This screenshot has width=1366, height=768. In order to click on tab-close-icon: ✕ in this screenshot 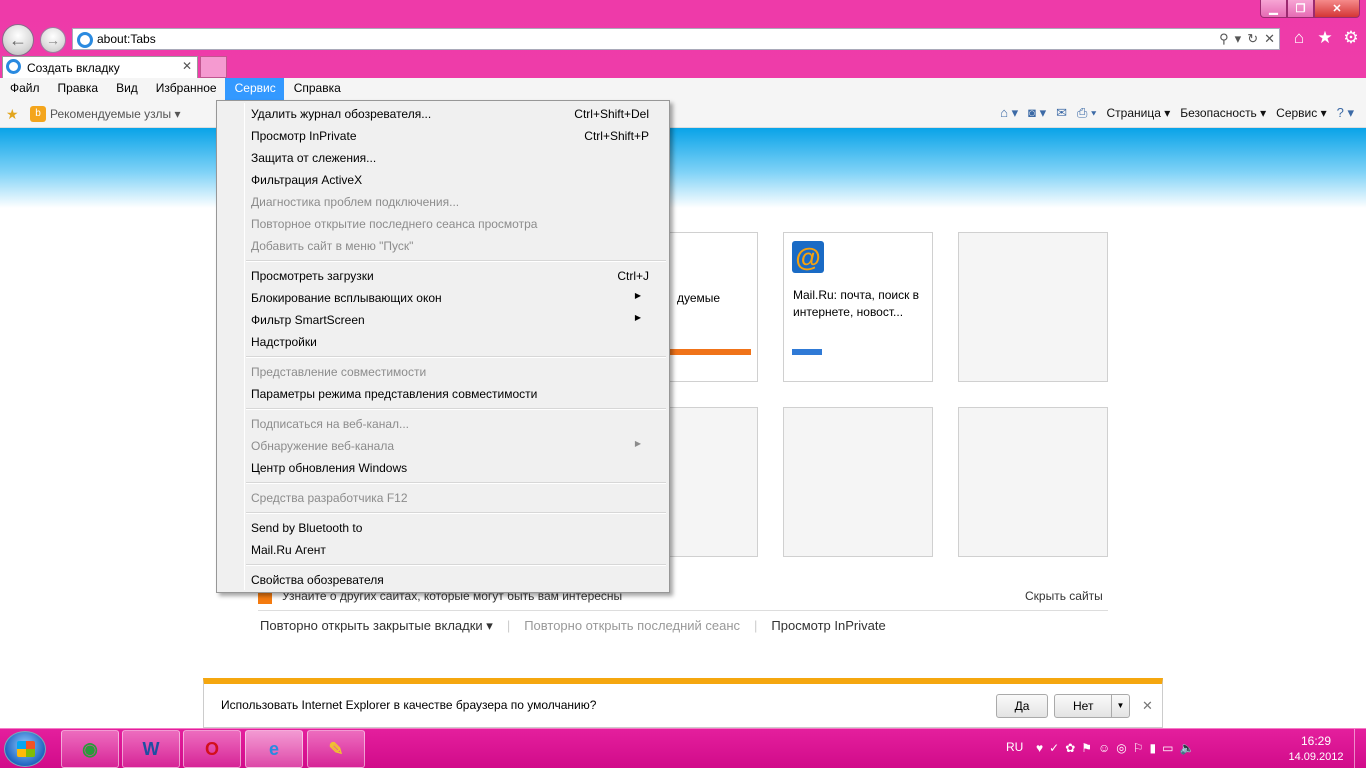, I will do `click(187, 66)`.